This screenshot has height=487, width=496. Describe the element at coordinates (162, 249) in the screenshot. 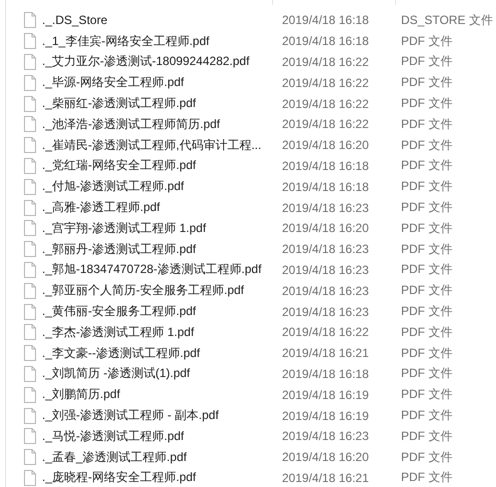

I see `file-name: ._郭丽丹-渗透测试工程师.pdf` at that location.